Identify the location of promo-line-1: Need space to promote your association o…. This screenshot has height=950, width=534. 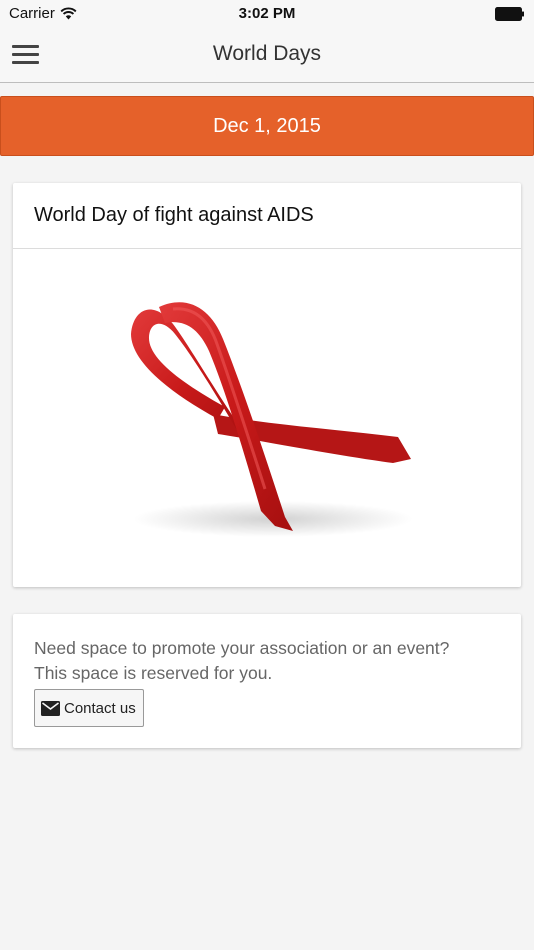
(242, 648).